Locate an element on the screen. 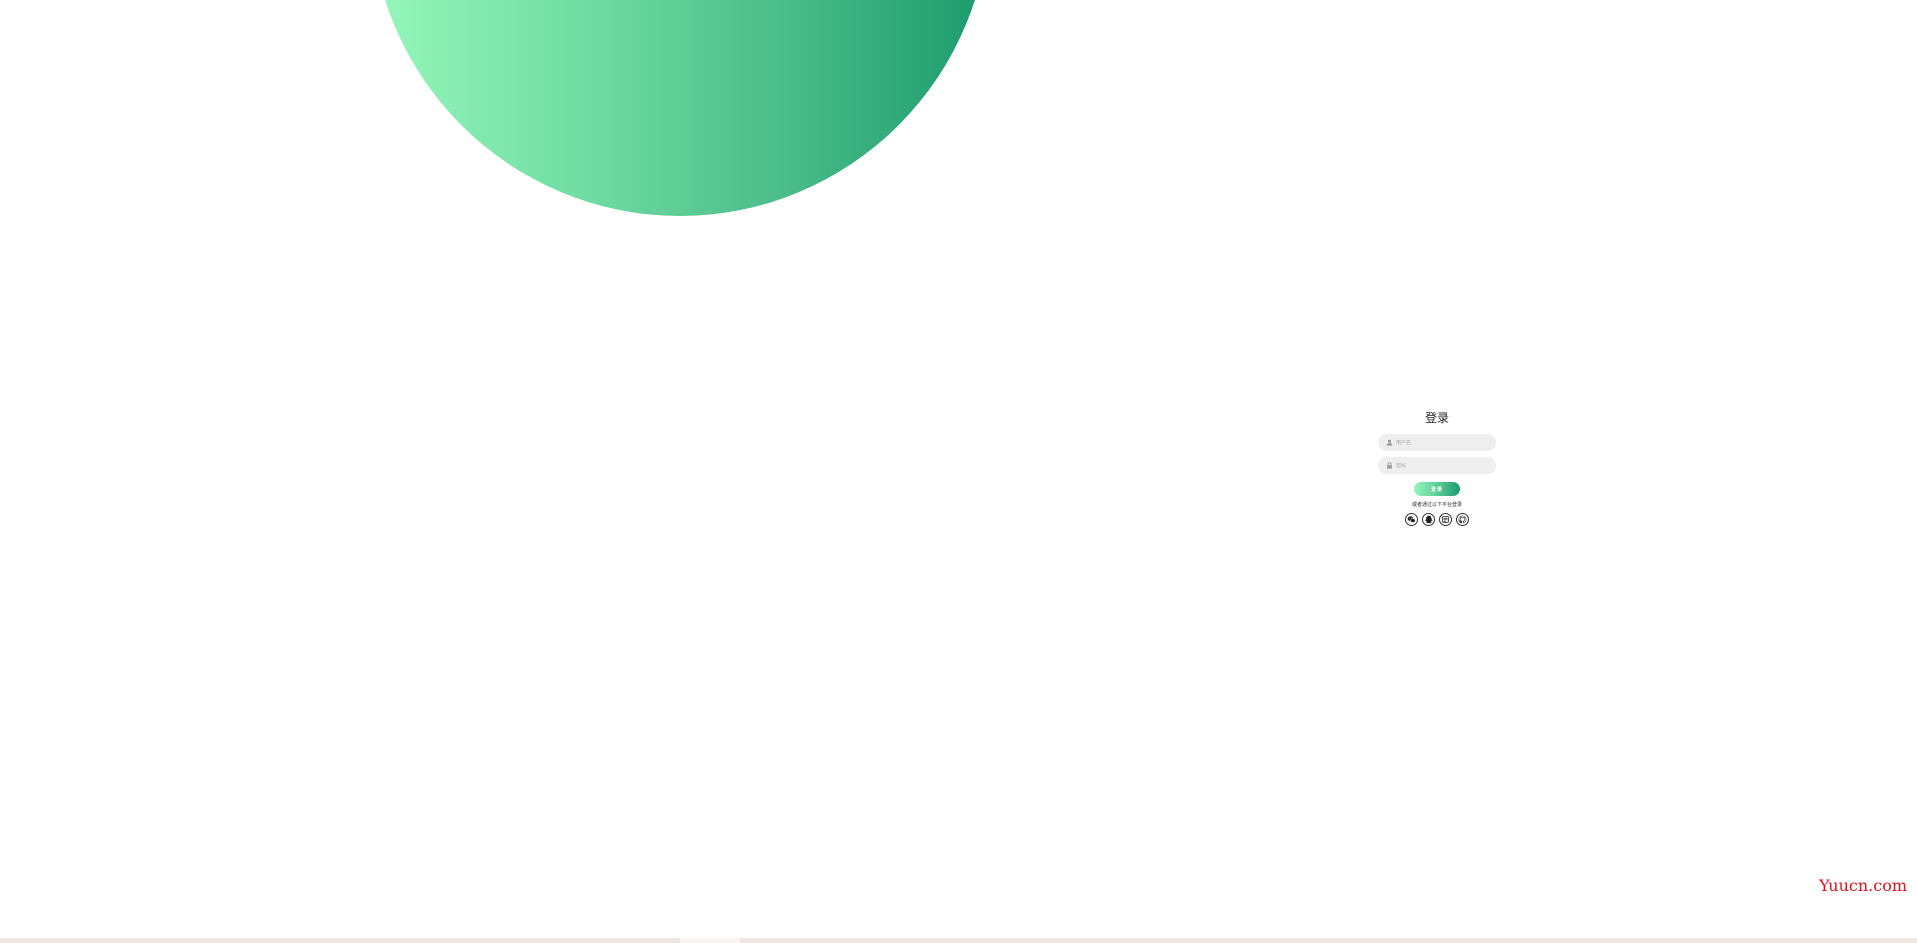 This screenshot has height=943, width=1917. username-field is located at coordinates (1437, 442).